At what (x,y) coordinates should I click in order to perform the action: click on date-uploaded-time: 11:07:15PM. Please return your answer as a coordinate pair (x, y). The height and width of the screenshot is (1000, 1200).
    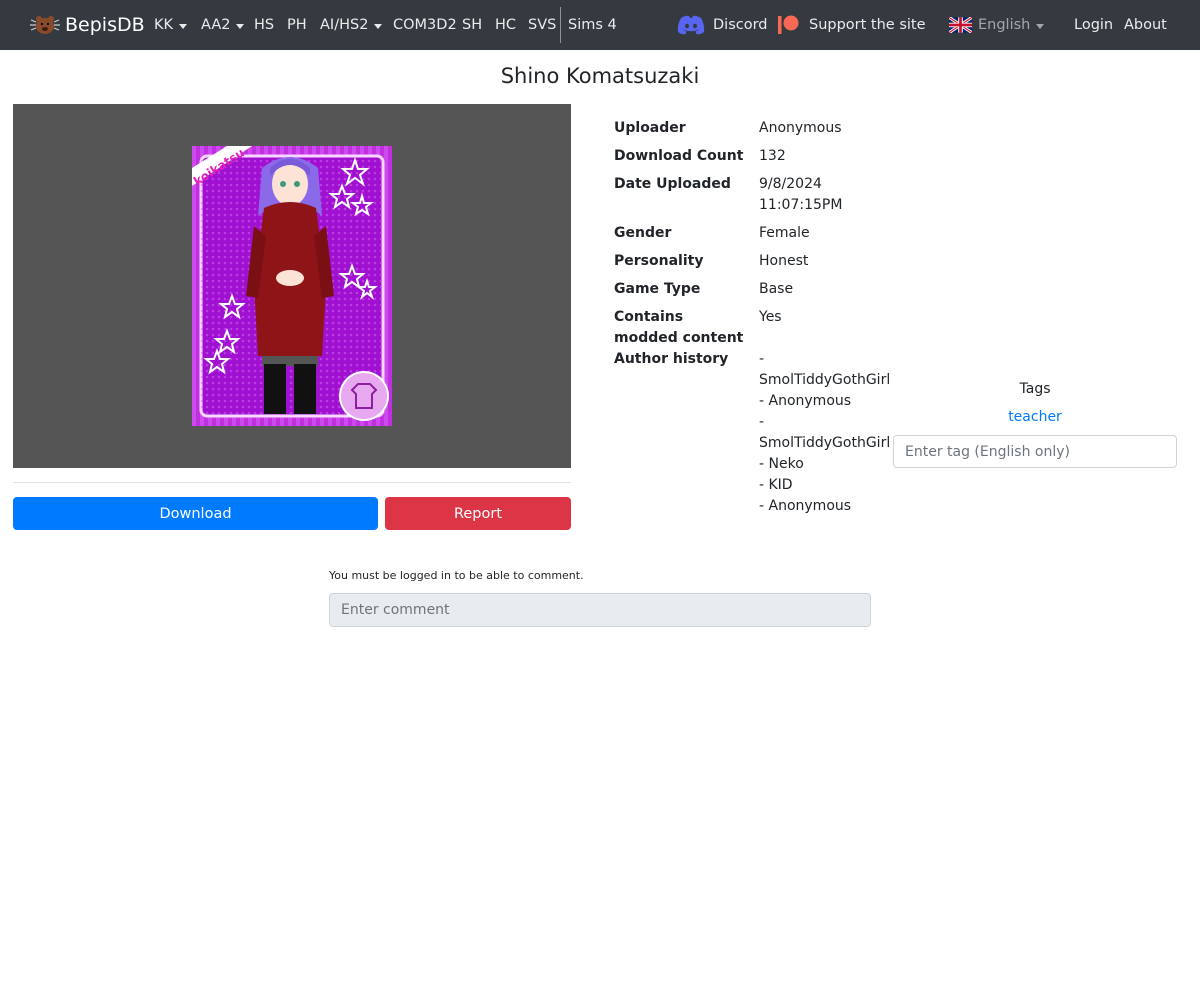
    Looking at the image, I should click on (801, 205).